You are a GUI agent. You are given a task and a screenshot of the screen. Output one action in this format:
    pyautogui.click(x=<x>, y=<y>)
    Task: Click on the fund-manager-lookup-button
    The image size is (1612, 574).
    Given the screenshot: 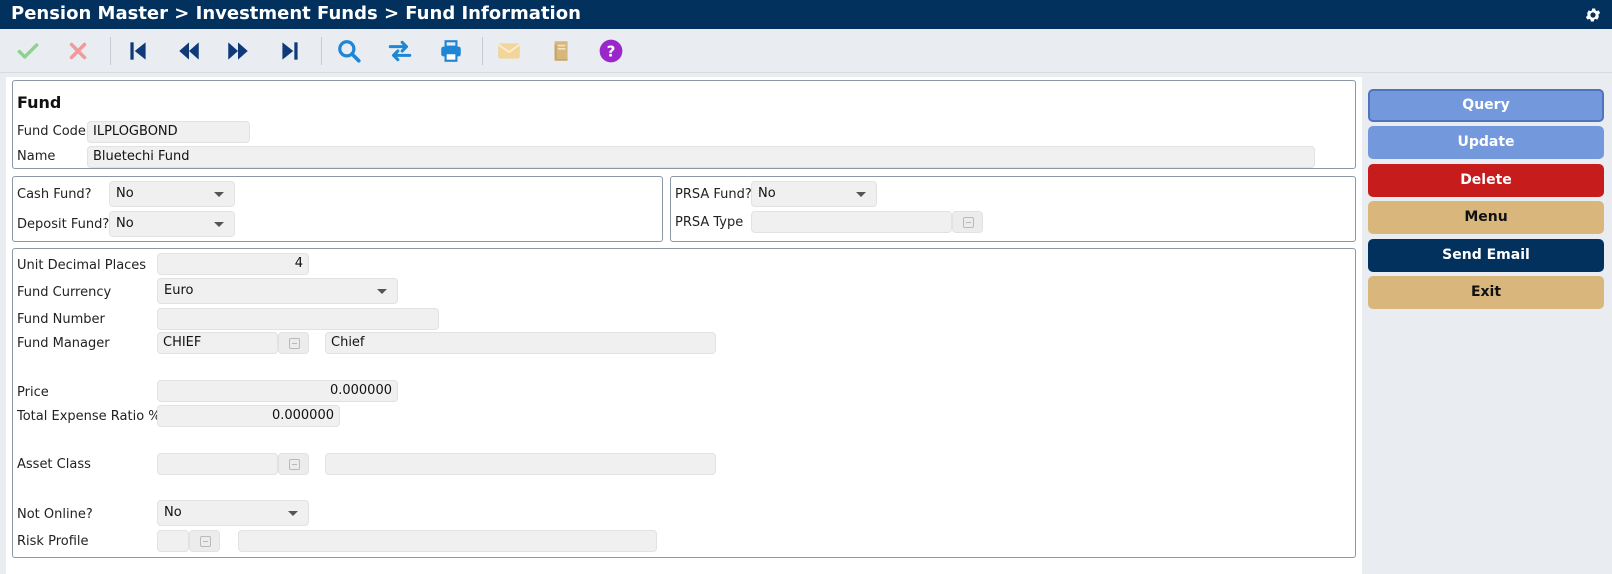 What is the action you would take?
    pyautogui.click(x=293, y=343)
    